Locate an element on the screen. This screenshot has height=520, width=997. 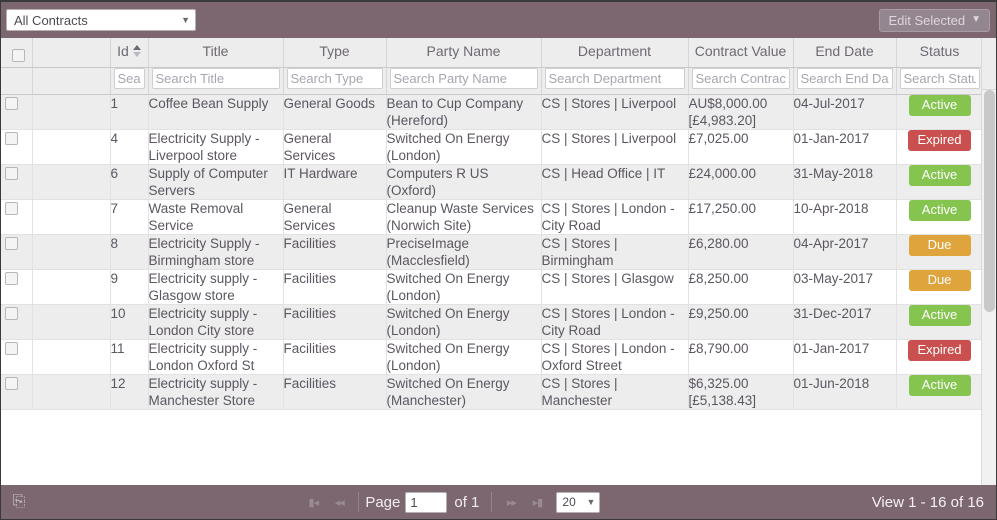
row-end-date: 03-May-2017 is located at coordinates (845, 287).